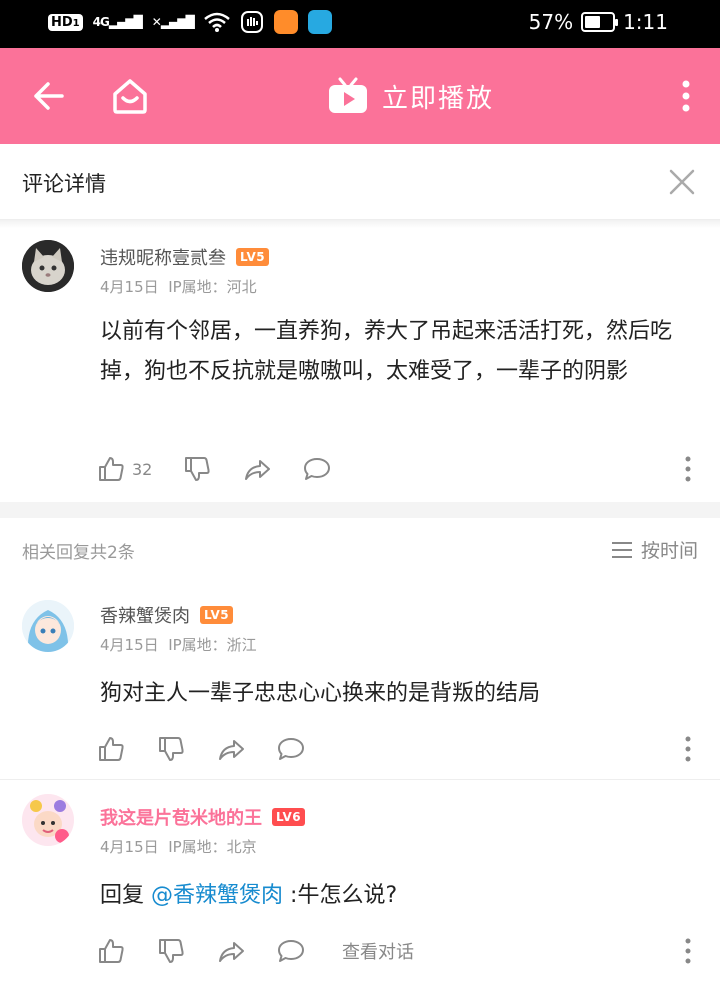 This screenshot has width=720, height=988. What do you see at coordinates (348, 95) in the screenshot?
I see `tv-play-icon` at bounding box center [348, 95].